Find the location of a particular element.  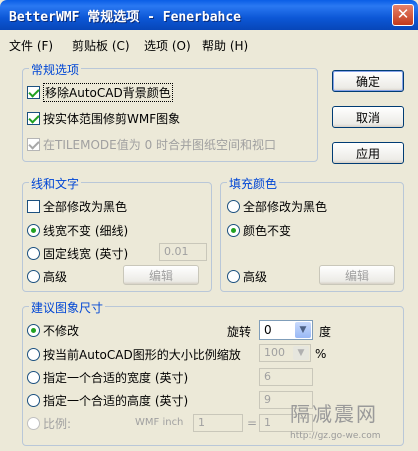

lines-advanced-label: 高级 is located at coordinates (55, 276).